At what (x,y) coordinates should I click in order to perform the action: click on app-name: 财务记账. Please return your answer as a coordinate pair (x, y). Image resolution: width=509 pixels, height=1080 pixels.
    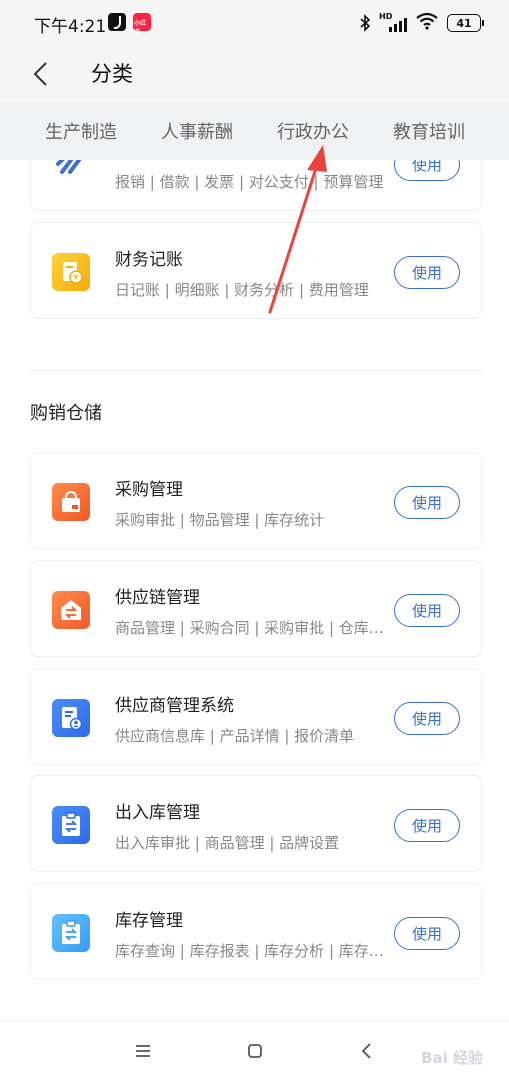
    Looking at the image, I should click on (149, 260).